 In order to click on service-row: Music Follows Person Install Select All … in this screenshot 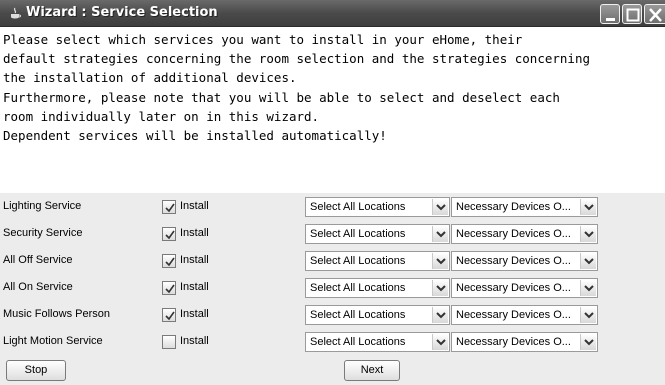, I will do `click(332, 314)`.